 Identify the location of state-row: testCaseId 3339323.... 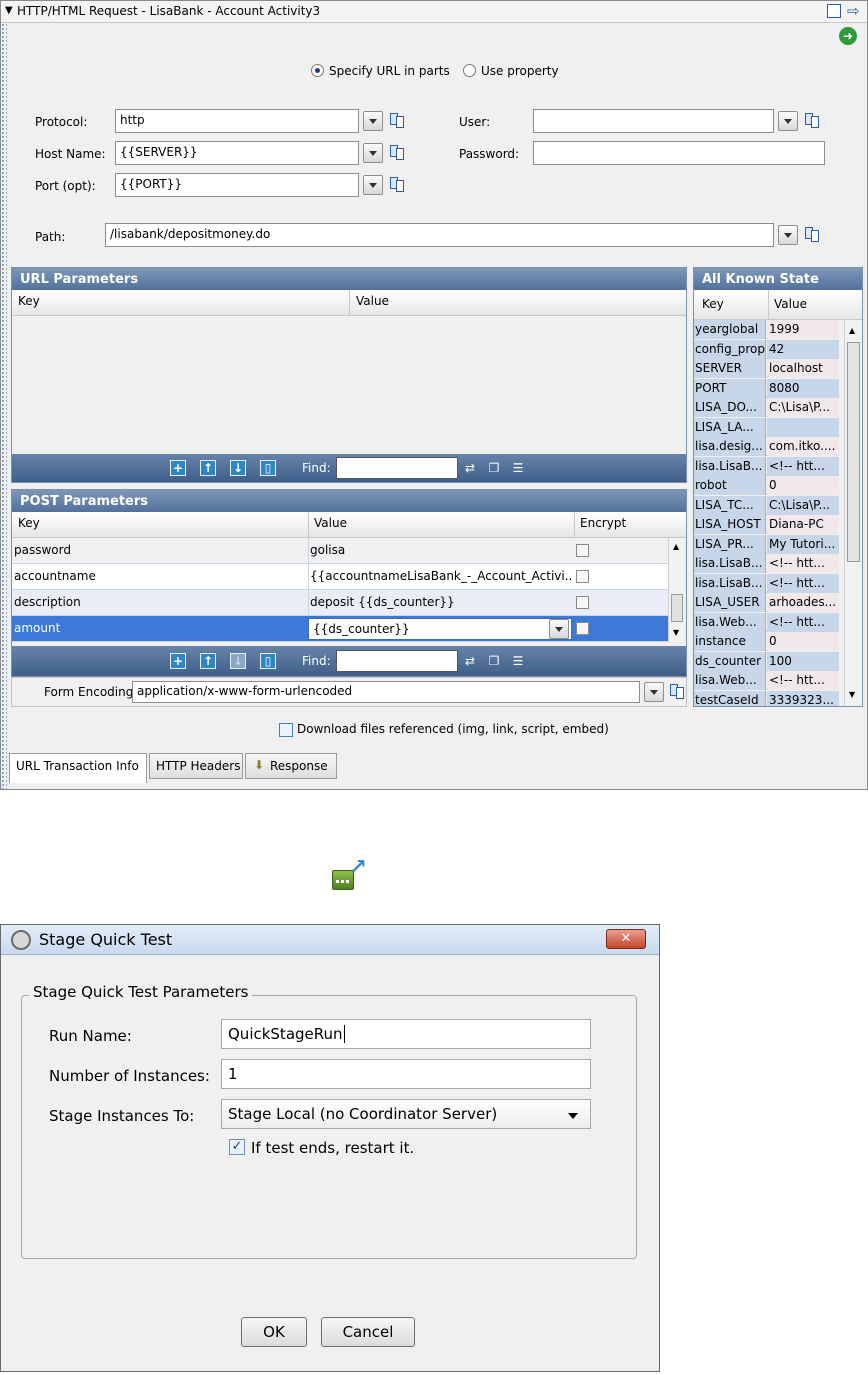
(766, 698).